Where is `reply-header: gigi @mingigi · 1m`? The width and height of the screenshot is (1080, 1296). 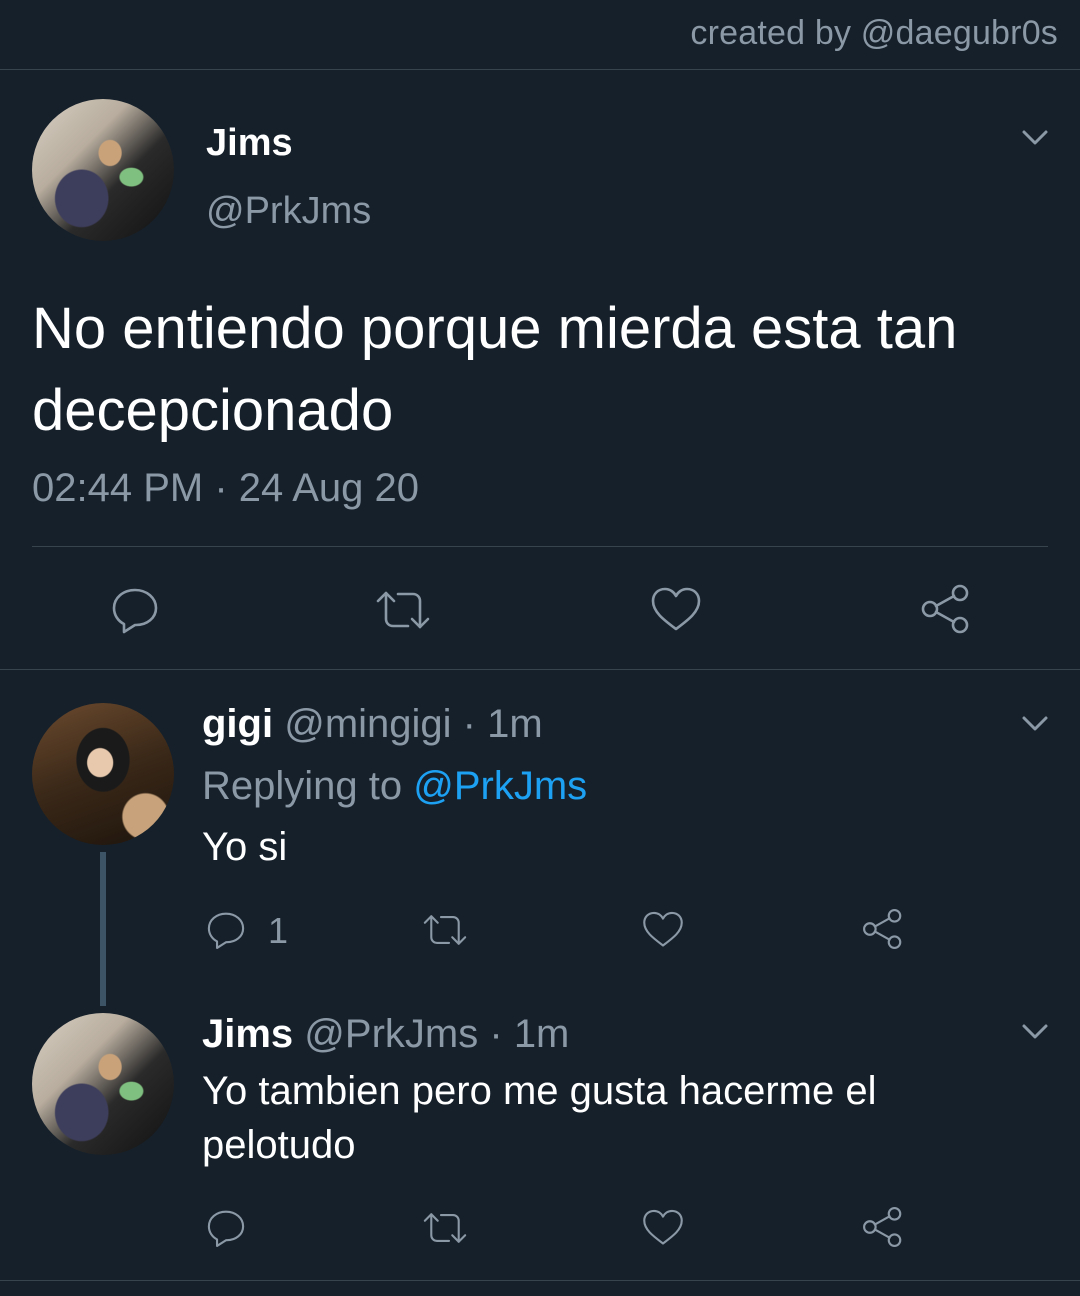 reply-header: gigi @mingigi · 1m is located at coordinates (372, 724).